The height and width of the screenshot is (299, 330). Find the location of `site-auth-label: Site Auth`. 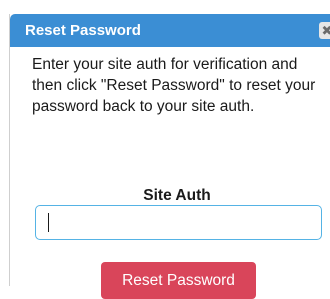

site-auth-label: Site Auth is located at coordinates (177, 195).